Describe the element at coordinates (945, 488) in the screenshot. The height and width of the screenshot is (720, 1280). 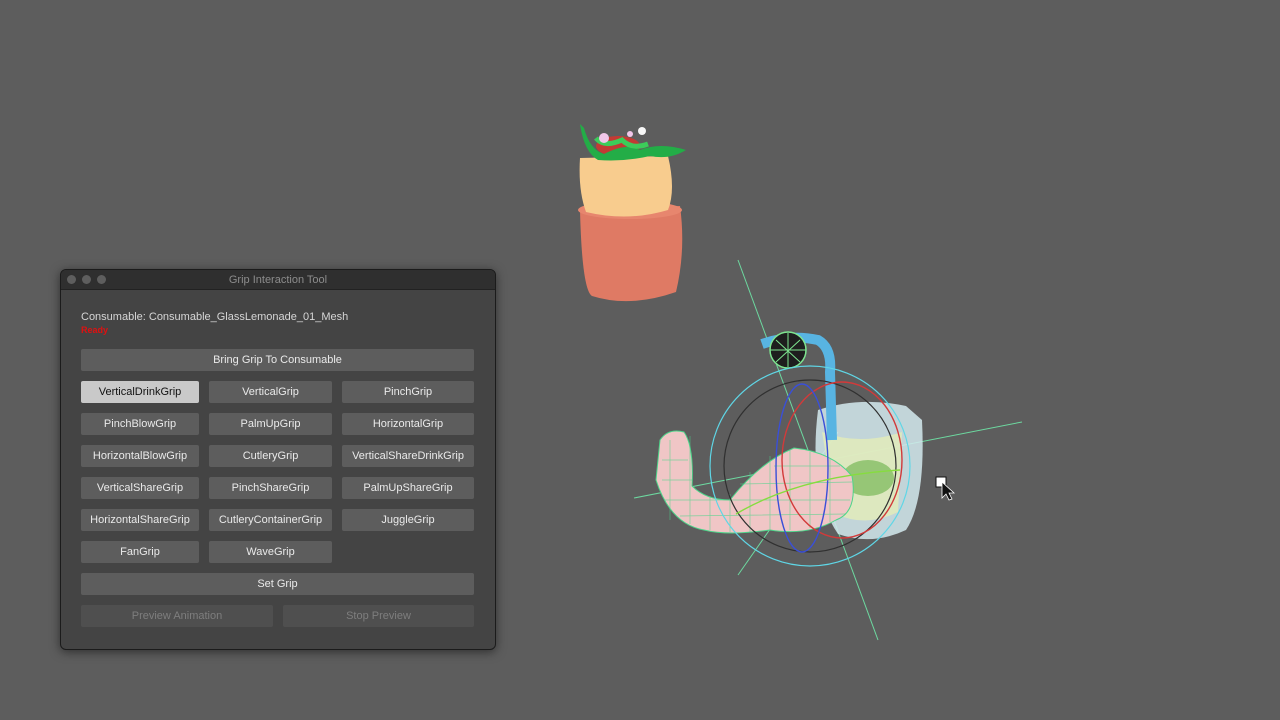
I see `mouse-cursor-icon` at that location.